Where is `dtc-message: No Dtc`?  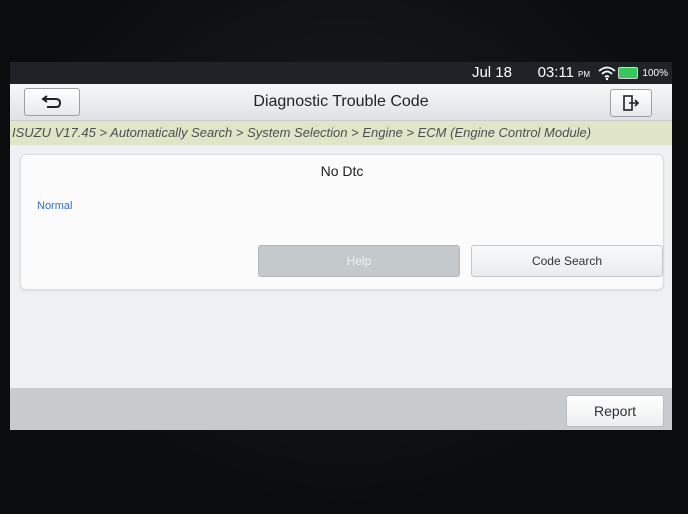
dtc-message: No Dtc is located at coordinates (342, 171).